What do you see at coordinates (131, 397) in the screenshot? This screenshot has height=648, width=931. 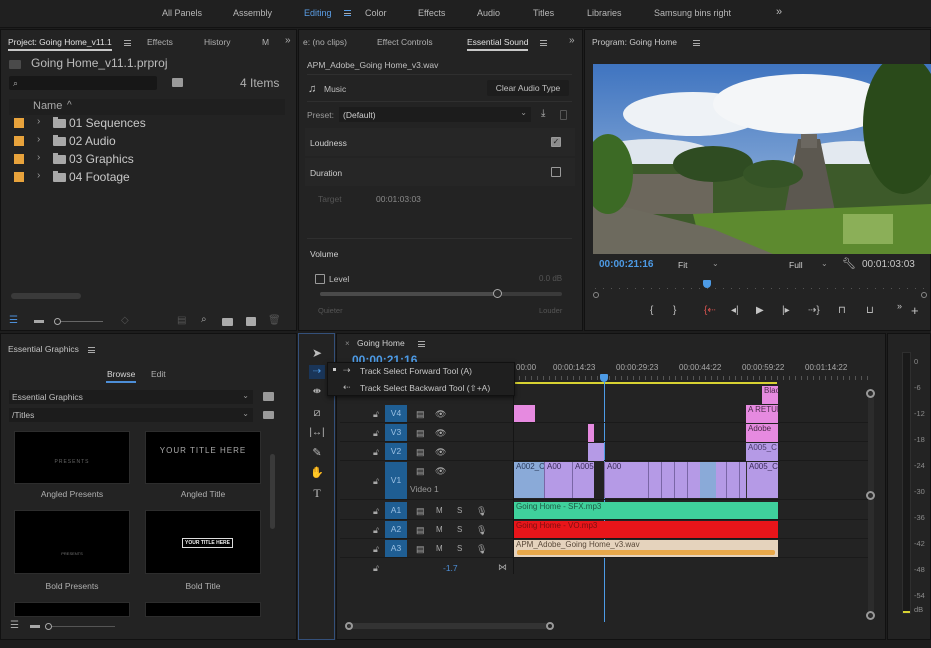 I see `graphics-source-select: Essential Graphics ⌄` at bounding box center [131, 397].